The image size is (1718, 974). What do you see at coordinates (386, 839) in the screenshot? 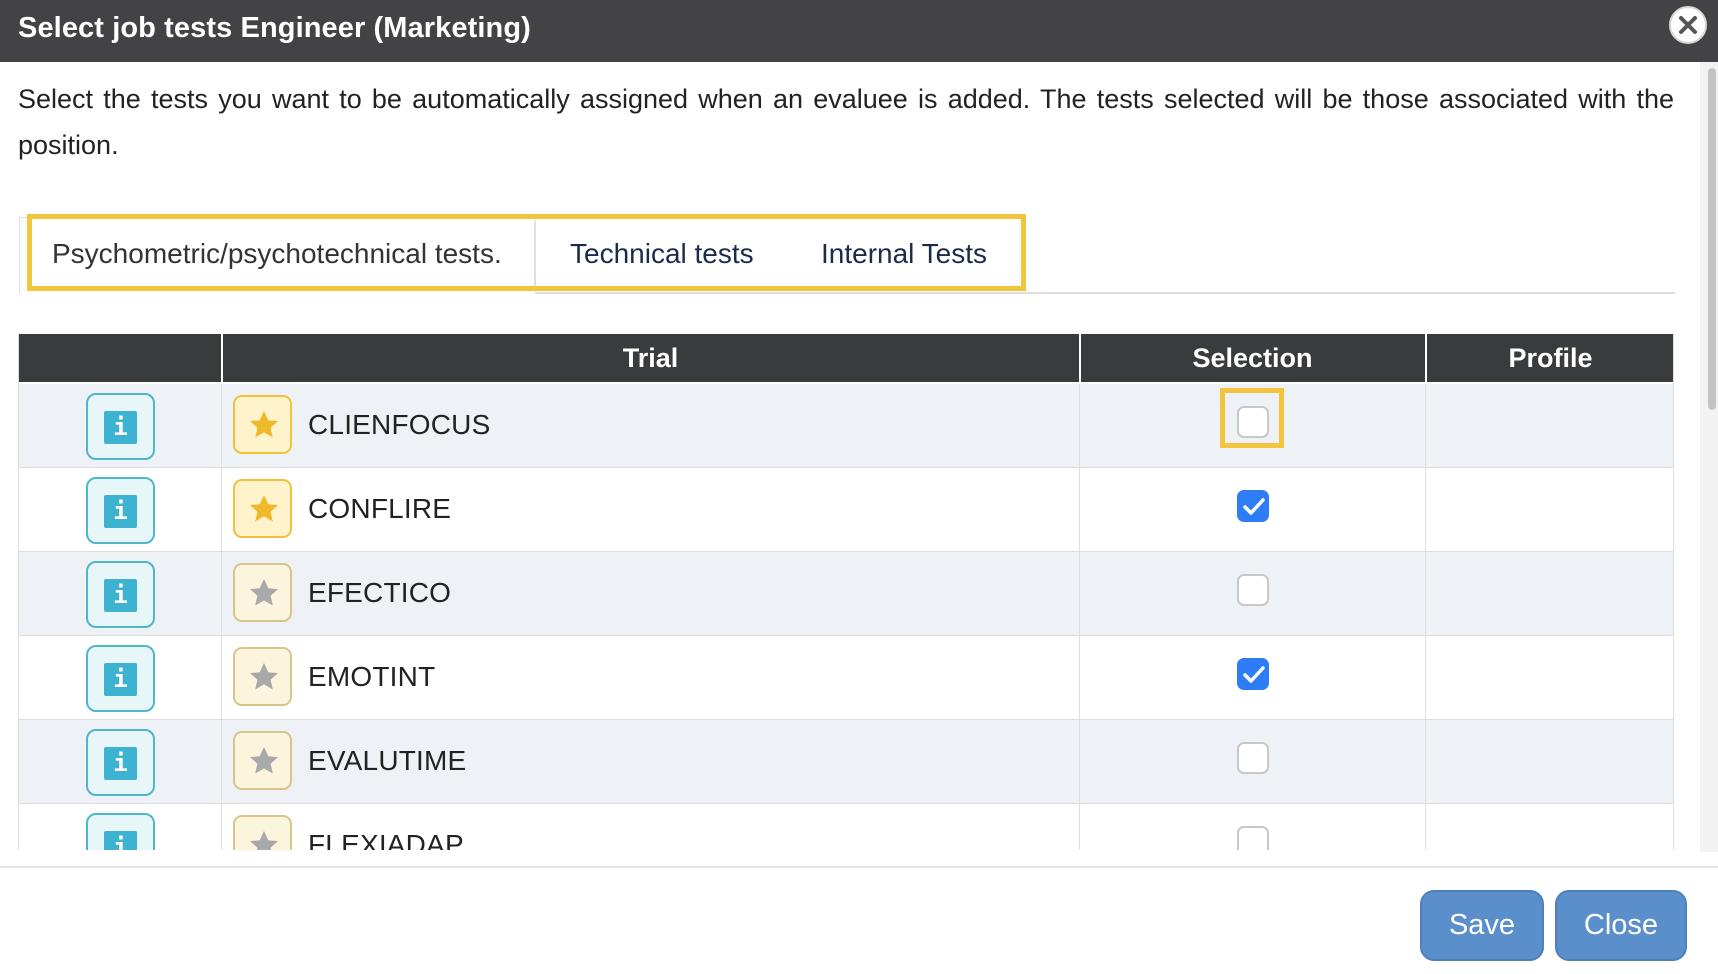
I see `trial-name: FLEXIADAP` at bounding box center [386, 839].